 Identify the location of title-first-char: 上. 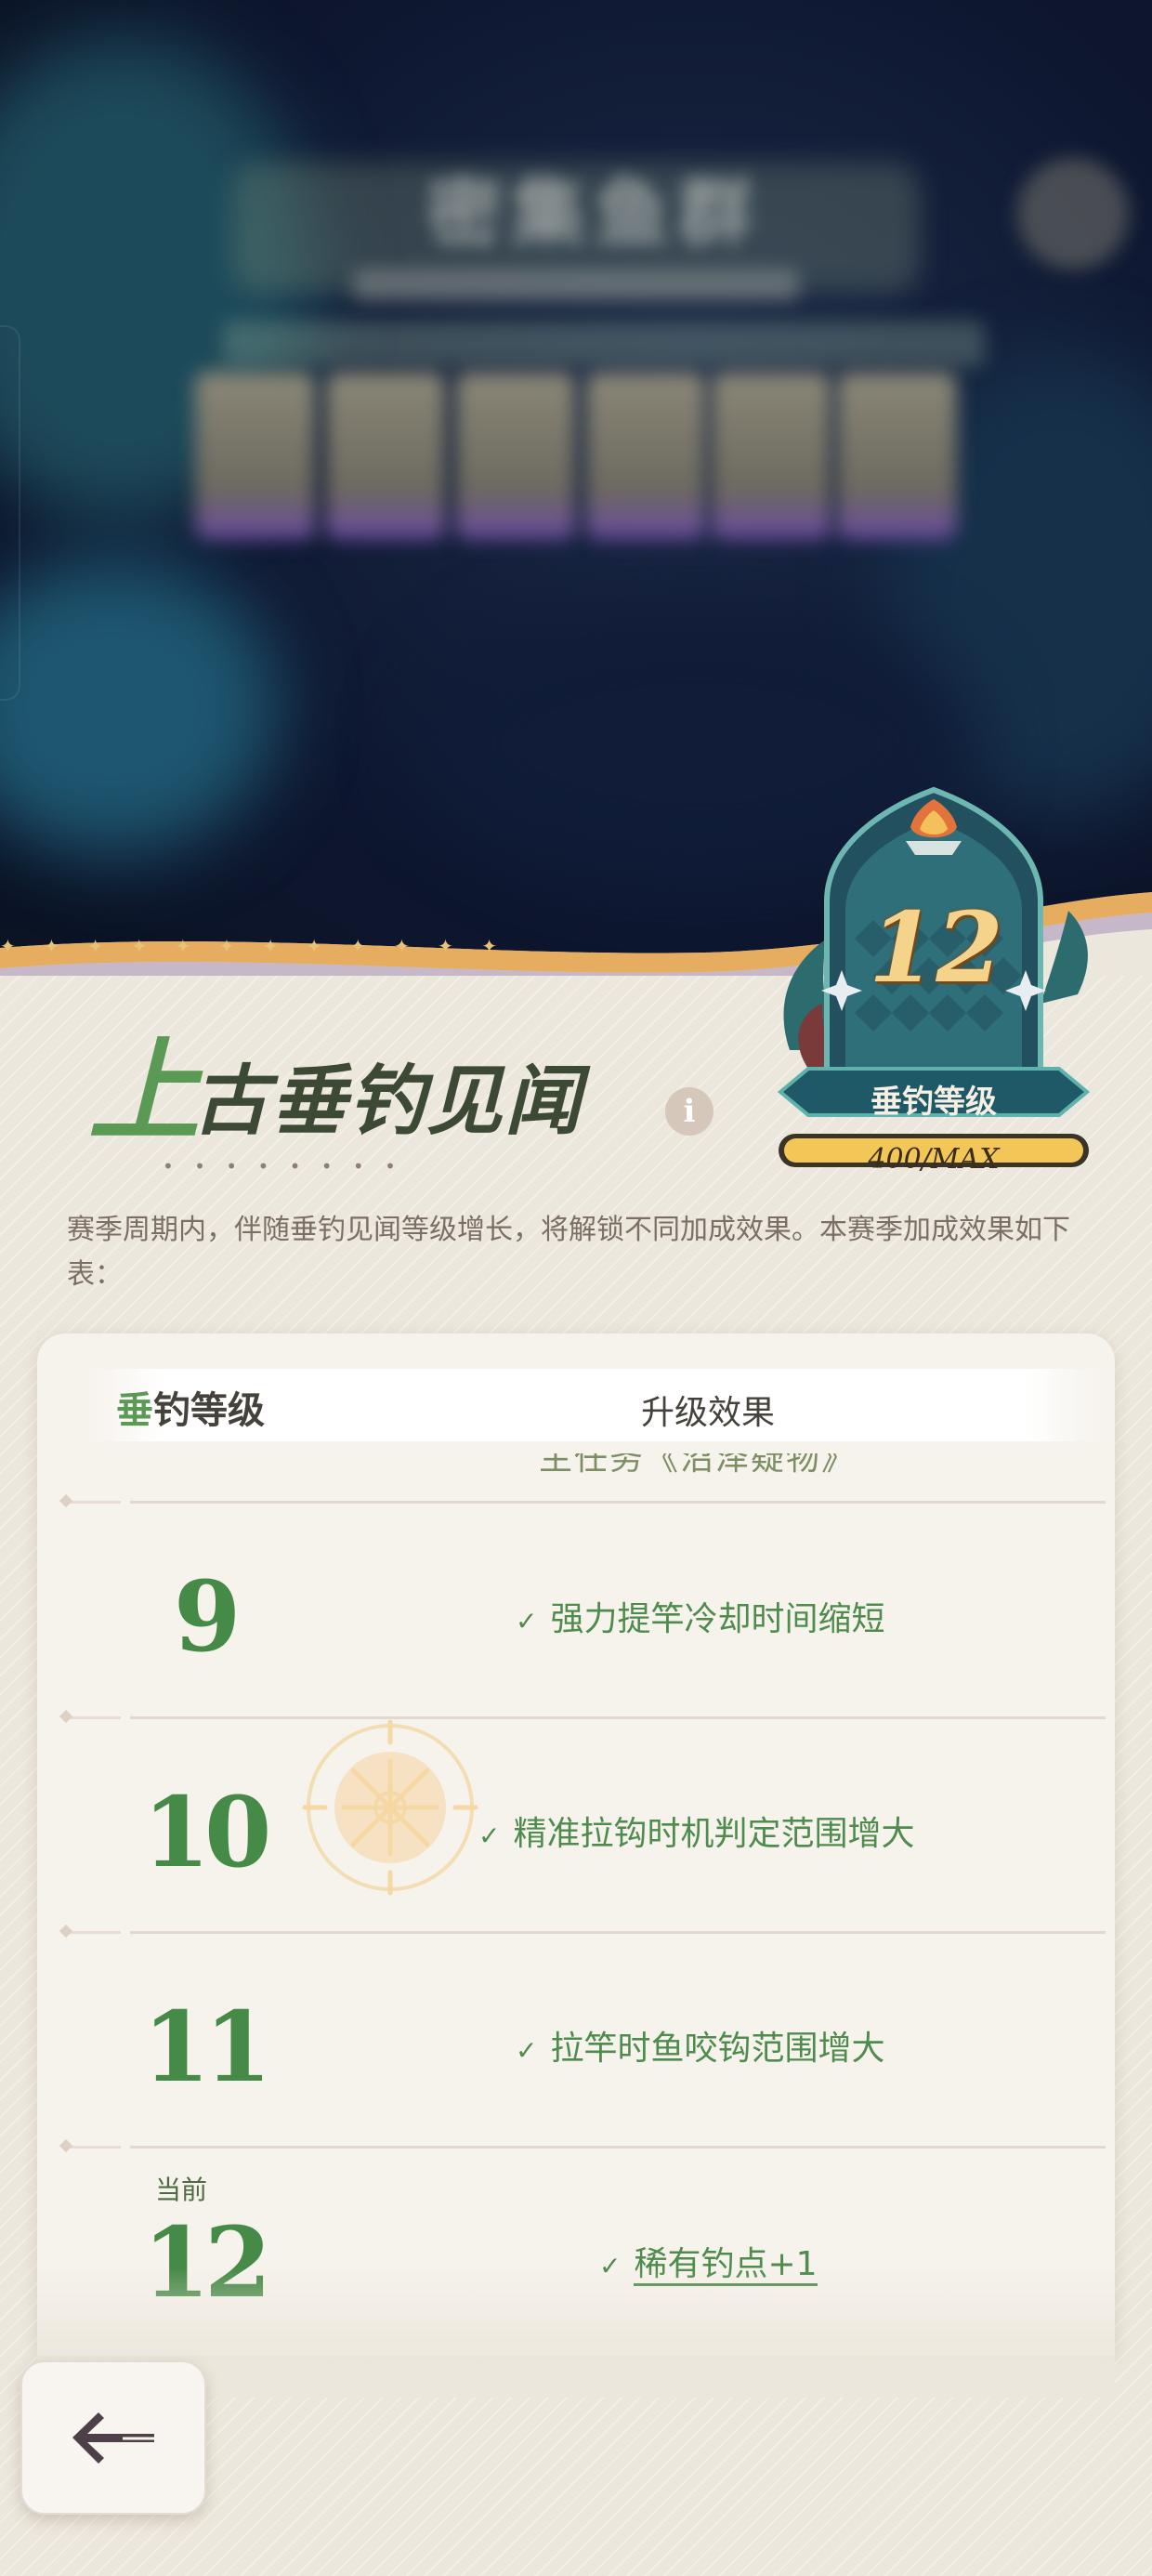
(144, 1091).